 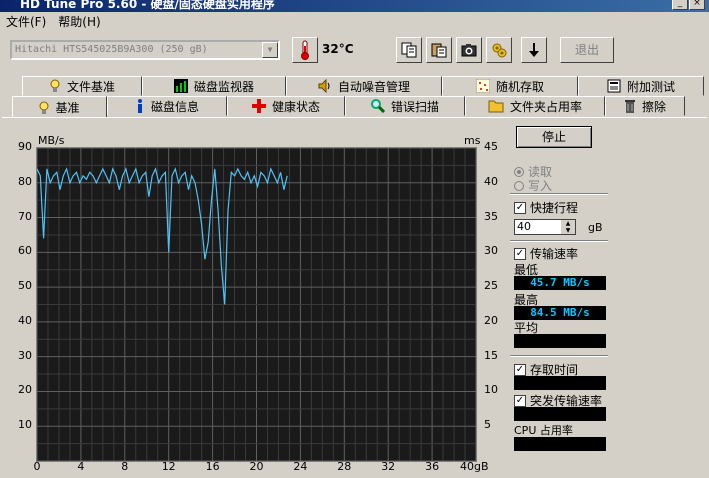 What do you see at coordinates (55, 85) in the screenshot?
I see `file-benchmark-icon` at bounding box center [55, 85].